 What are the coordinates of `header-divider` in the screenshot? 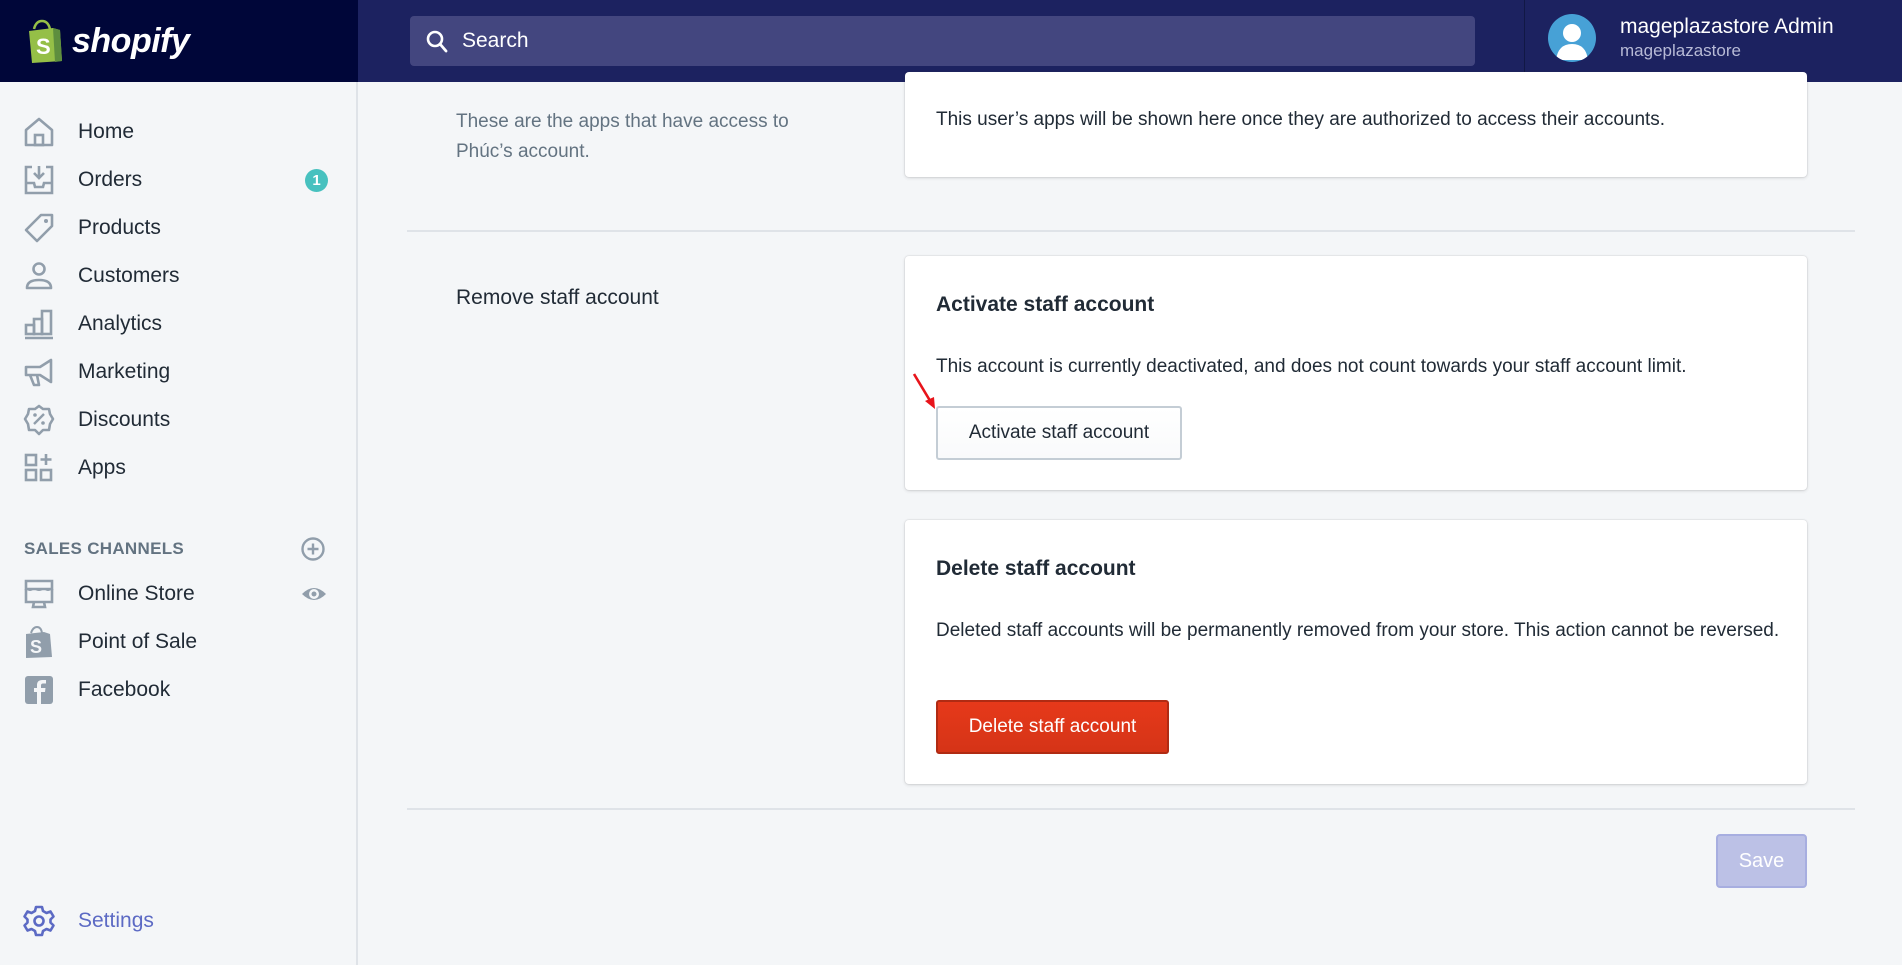 It's located at (1524, 41).